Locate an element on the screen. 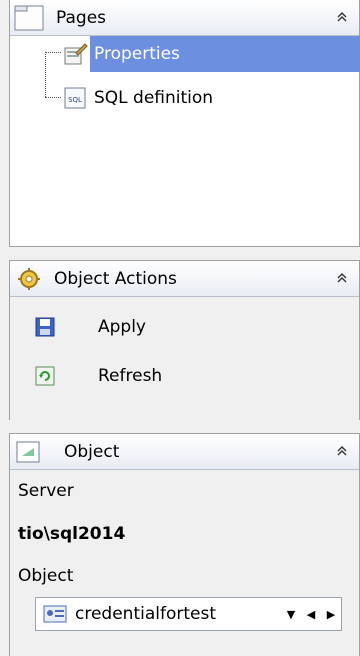 The image size is (360, 656). object-selector-value: credentialfortest is located at coordinates (145, 614).